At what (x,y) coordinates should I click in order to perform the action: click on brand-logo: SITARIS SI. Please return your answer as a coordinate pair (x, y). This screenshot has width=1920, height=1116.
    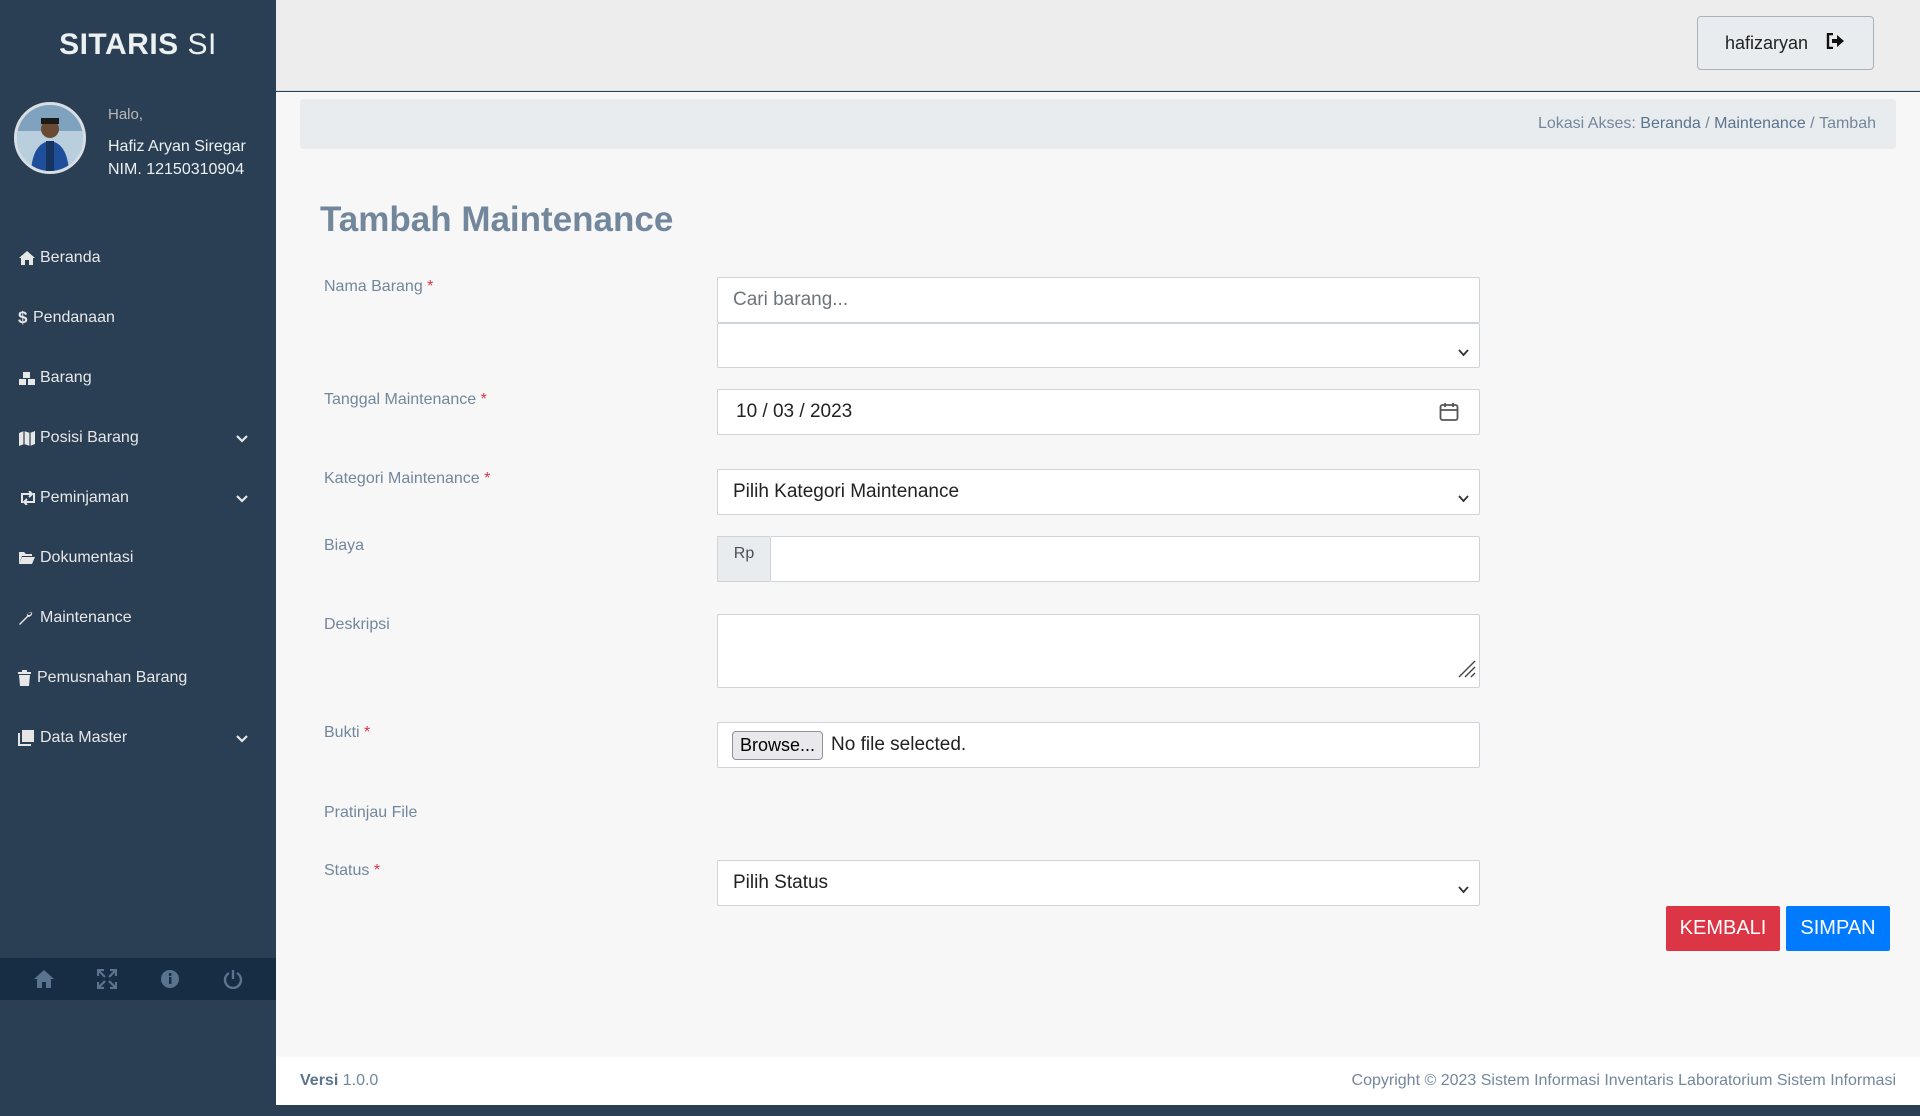
    Looking at the image, I should click on (138, 45).